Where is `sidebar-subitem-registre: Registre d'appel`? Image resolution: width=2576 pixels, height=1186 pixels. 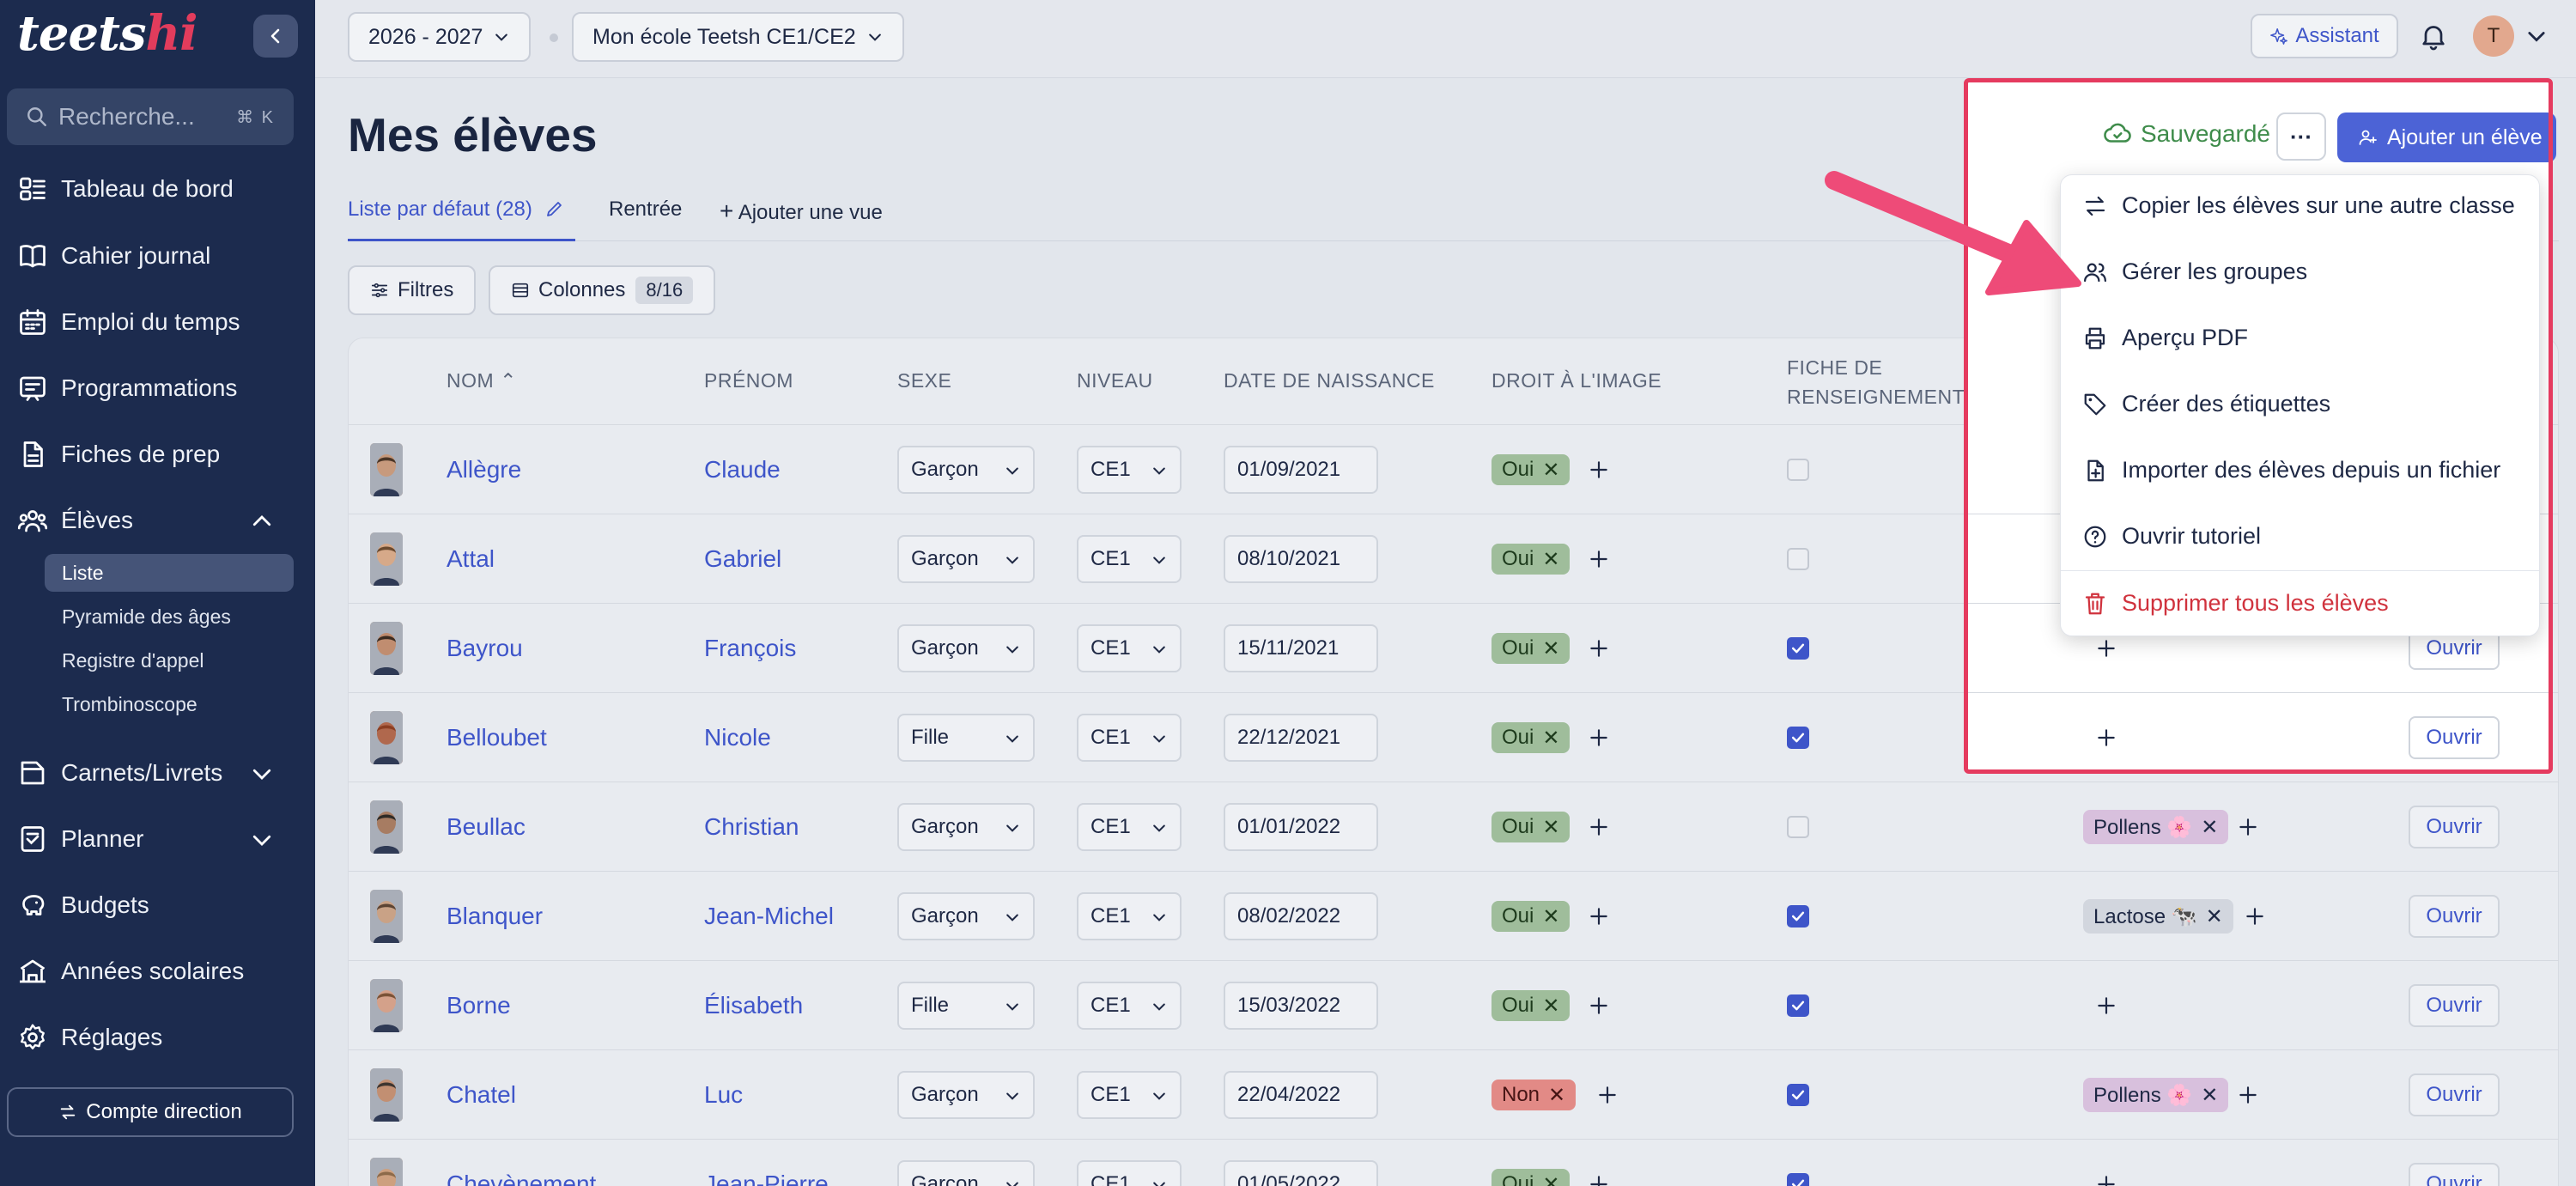
sidebar-subitem-registre: Registre d'appel is located at coordinates (170, 660).